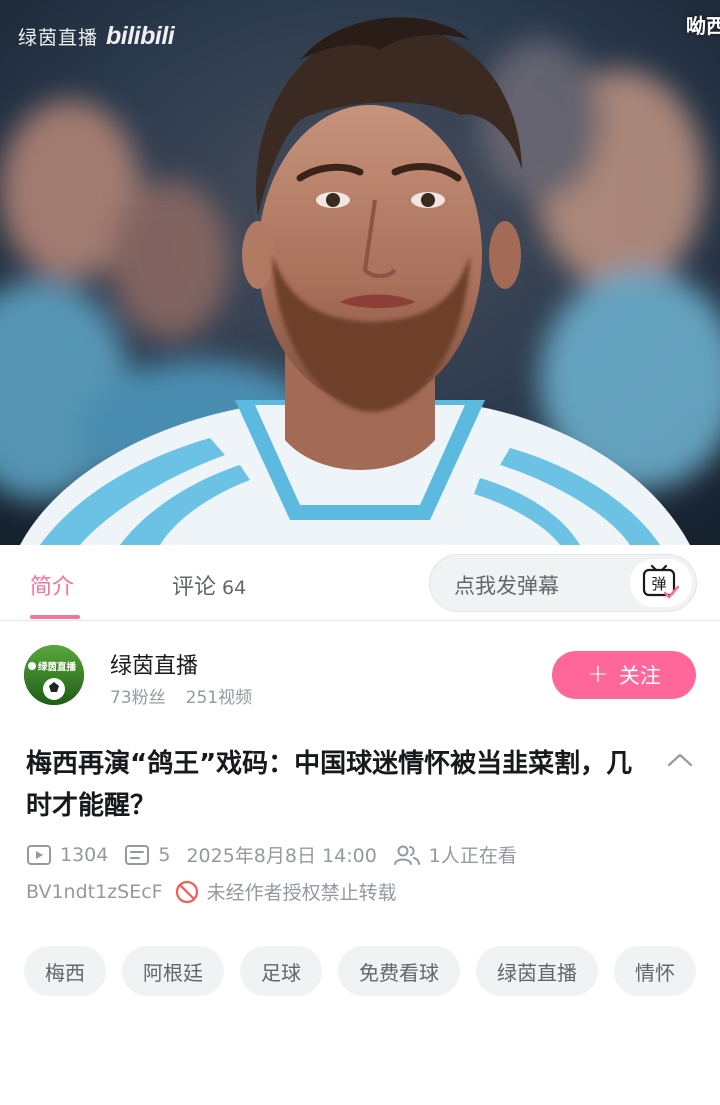 The image size is (720, 1105). I want to click on tab-comments: 评论 64, so click(209, 585).